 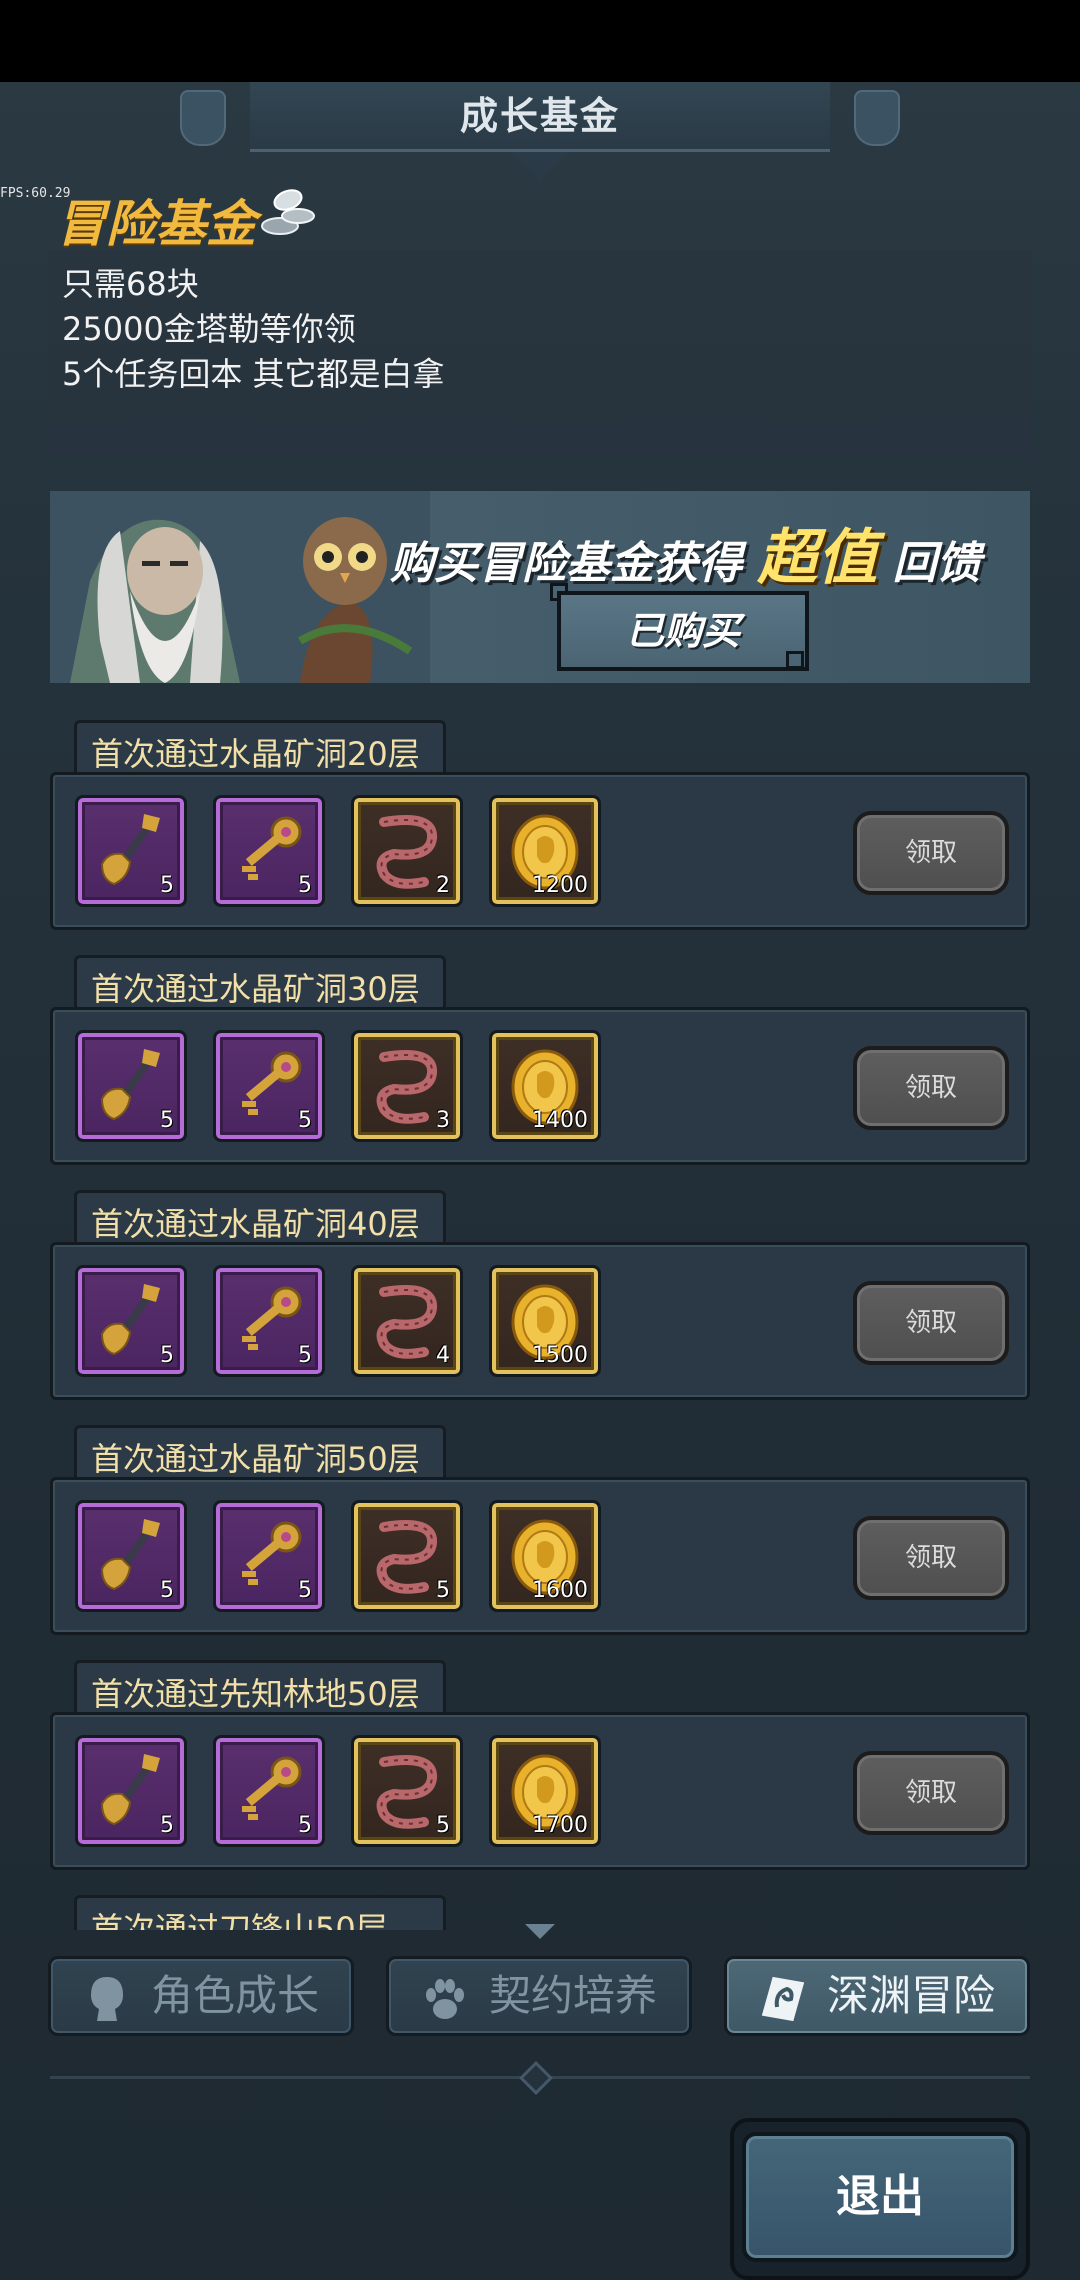 What do you see at coordinates (443, 1120) in the screenshot?
I see `reward-count: 3` at bounding box center [443, 1120].